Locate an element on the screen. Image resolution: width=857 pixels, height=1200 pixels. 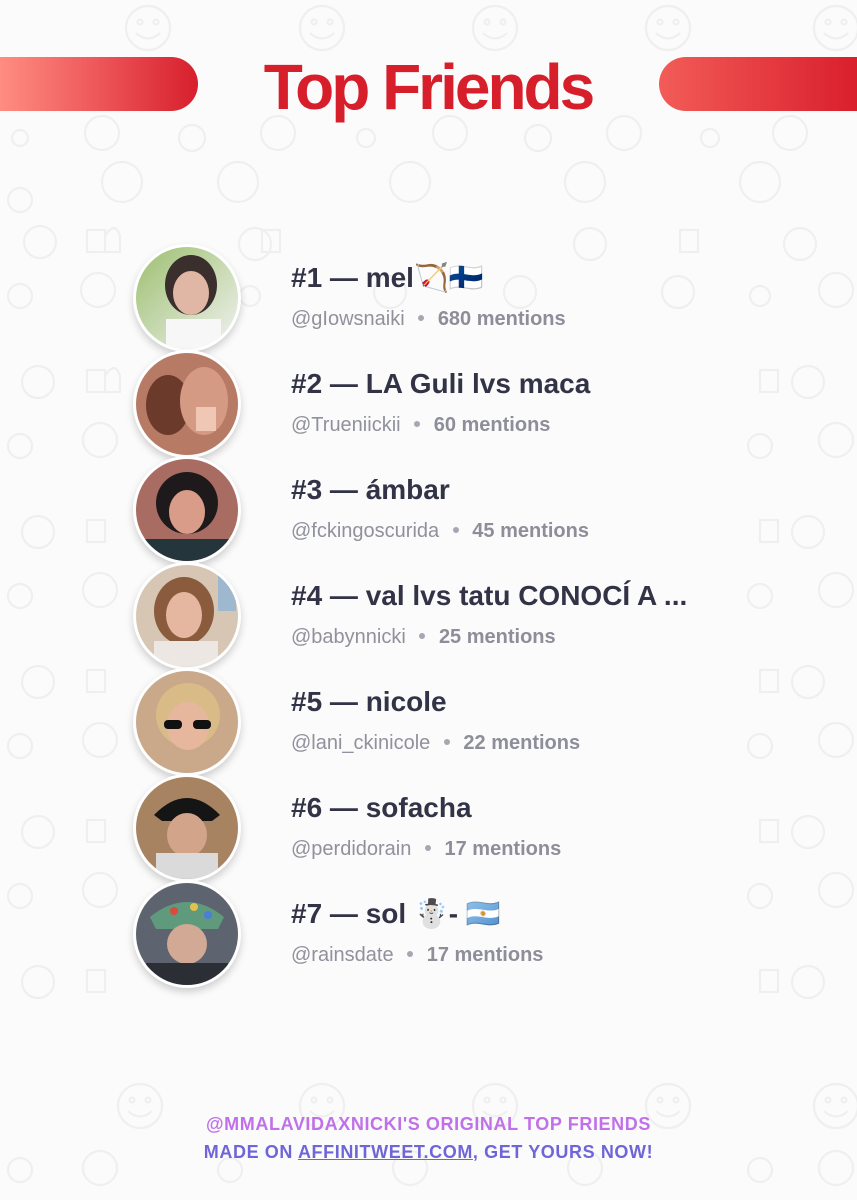
mention-count: 45 mentions is located at coordinates (530, 531).